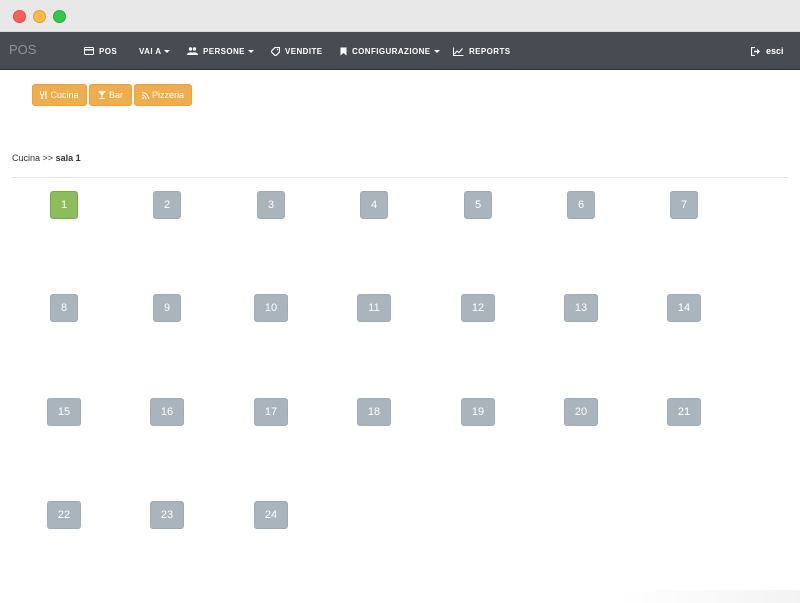  I want to click on table-7-button: 7, so click(684, 205).